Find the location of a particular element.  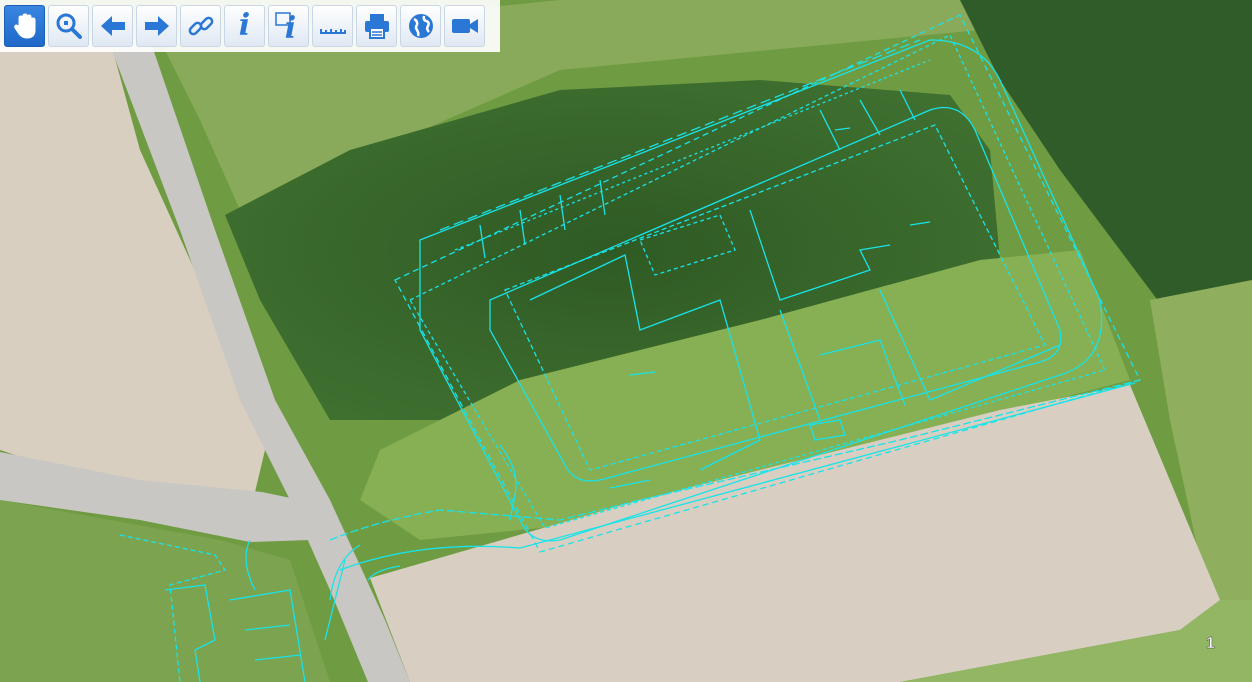

corner-mark: 1 is located at coordinates (1210, 643).